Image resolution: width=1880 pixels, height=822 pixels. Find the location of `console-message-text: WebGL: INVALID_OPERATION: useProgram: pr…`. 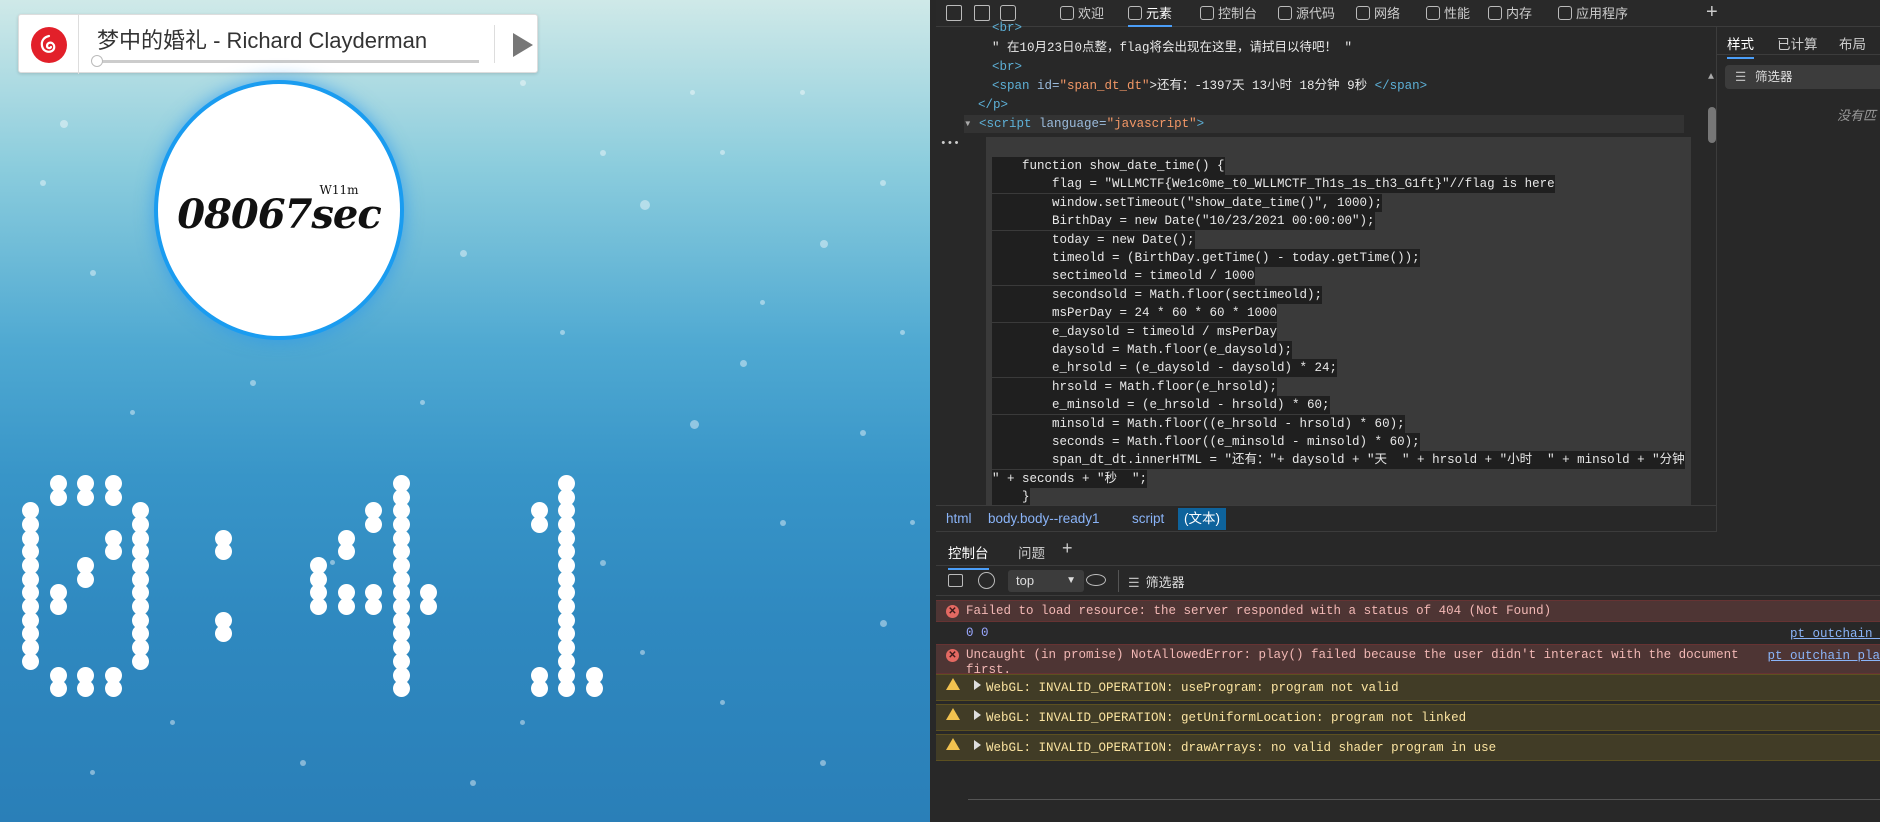

console-message-text: WebGL: INVALID_OPERATION: useProgram: pr… is located at coordinates (1192, 688).